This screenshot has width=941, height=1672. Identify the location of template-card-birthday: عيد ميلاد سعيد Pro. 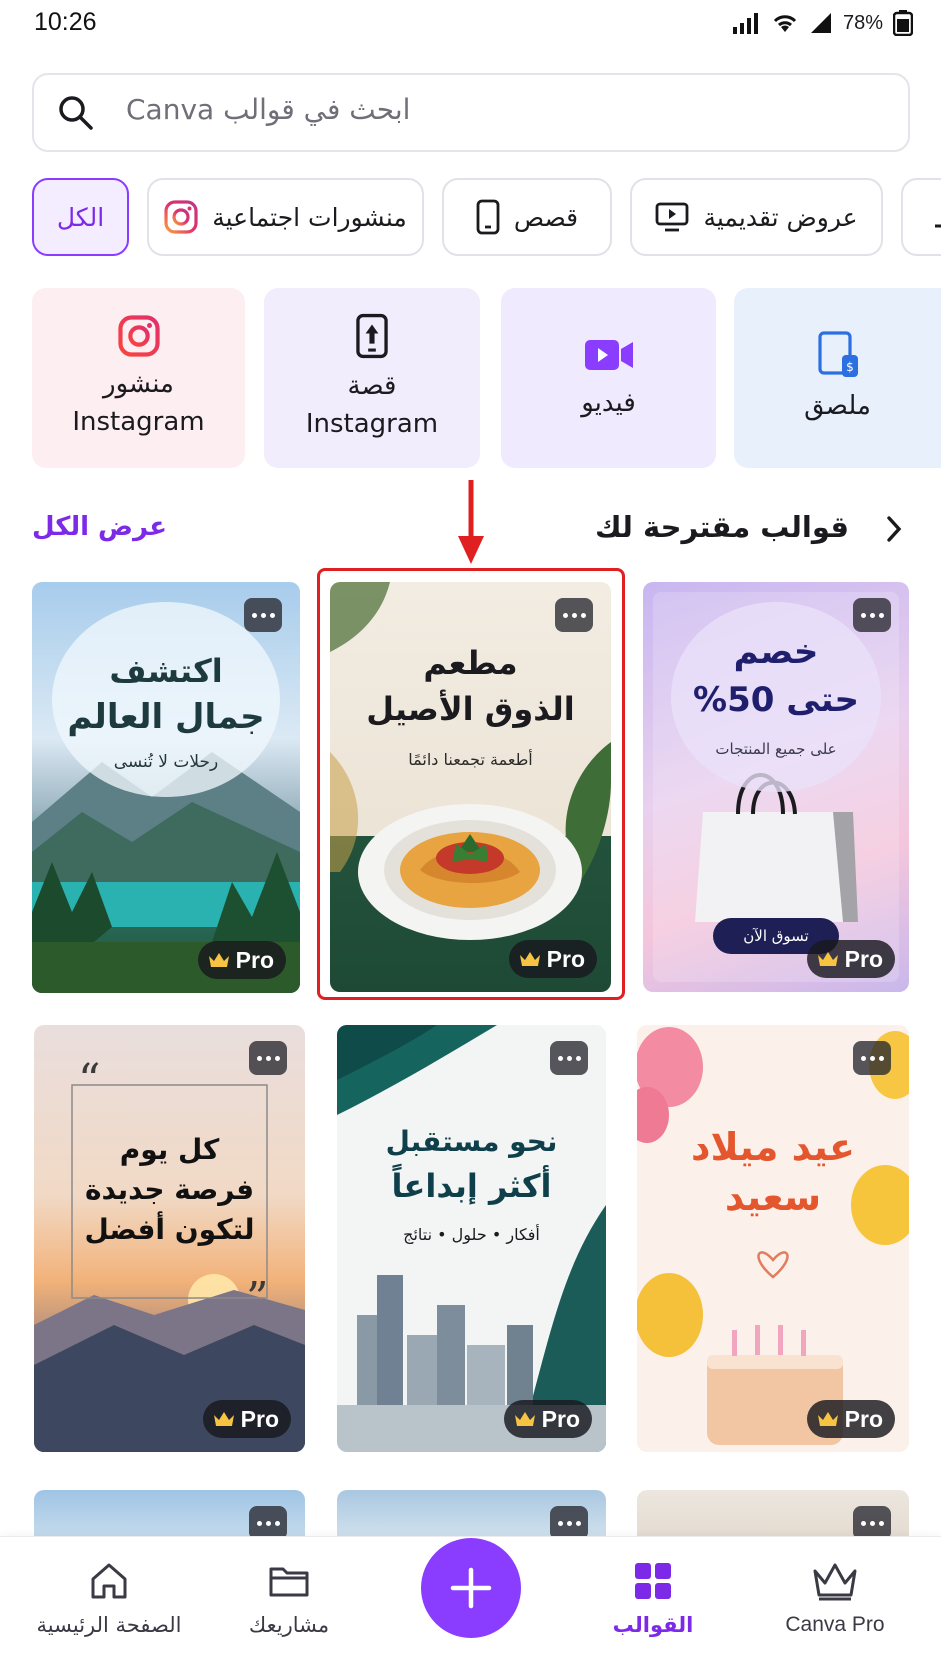
(773, 1238).